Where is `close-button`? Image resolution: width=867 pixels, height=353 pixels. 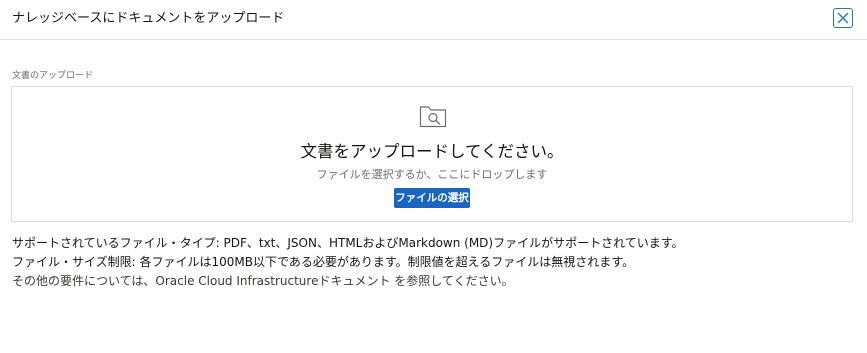 close-button is located at coordinates (843, 18).